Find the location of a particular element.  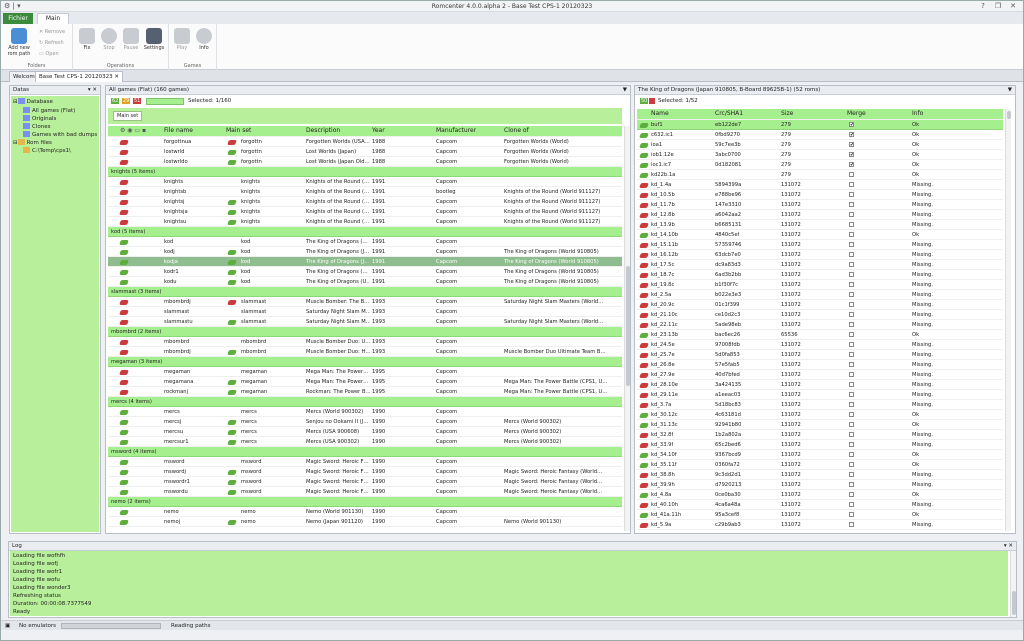

rom-row: kd_20.9c 01c1f399 131072 Missing. is located at coordinates (820, 305).